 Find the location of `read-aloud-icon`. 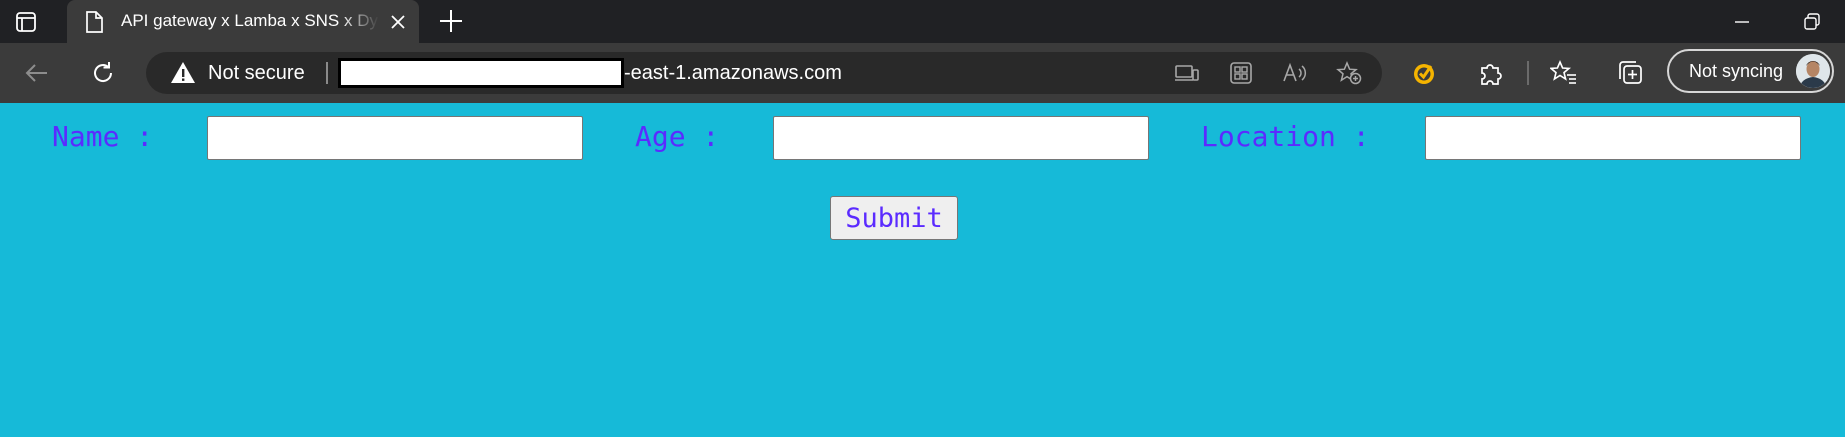

read-aloud-icon is located at coordinates (1295, 73).